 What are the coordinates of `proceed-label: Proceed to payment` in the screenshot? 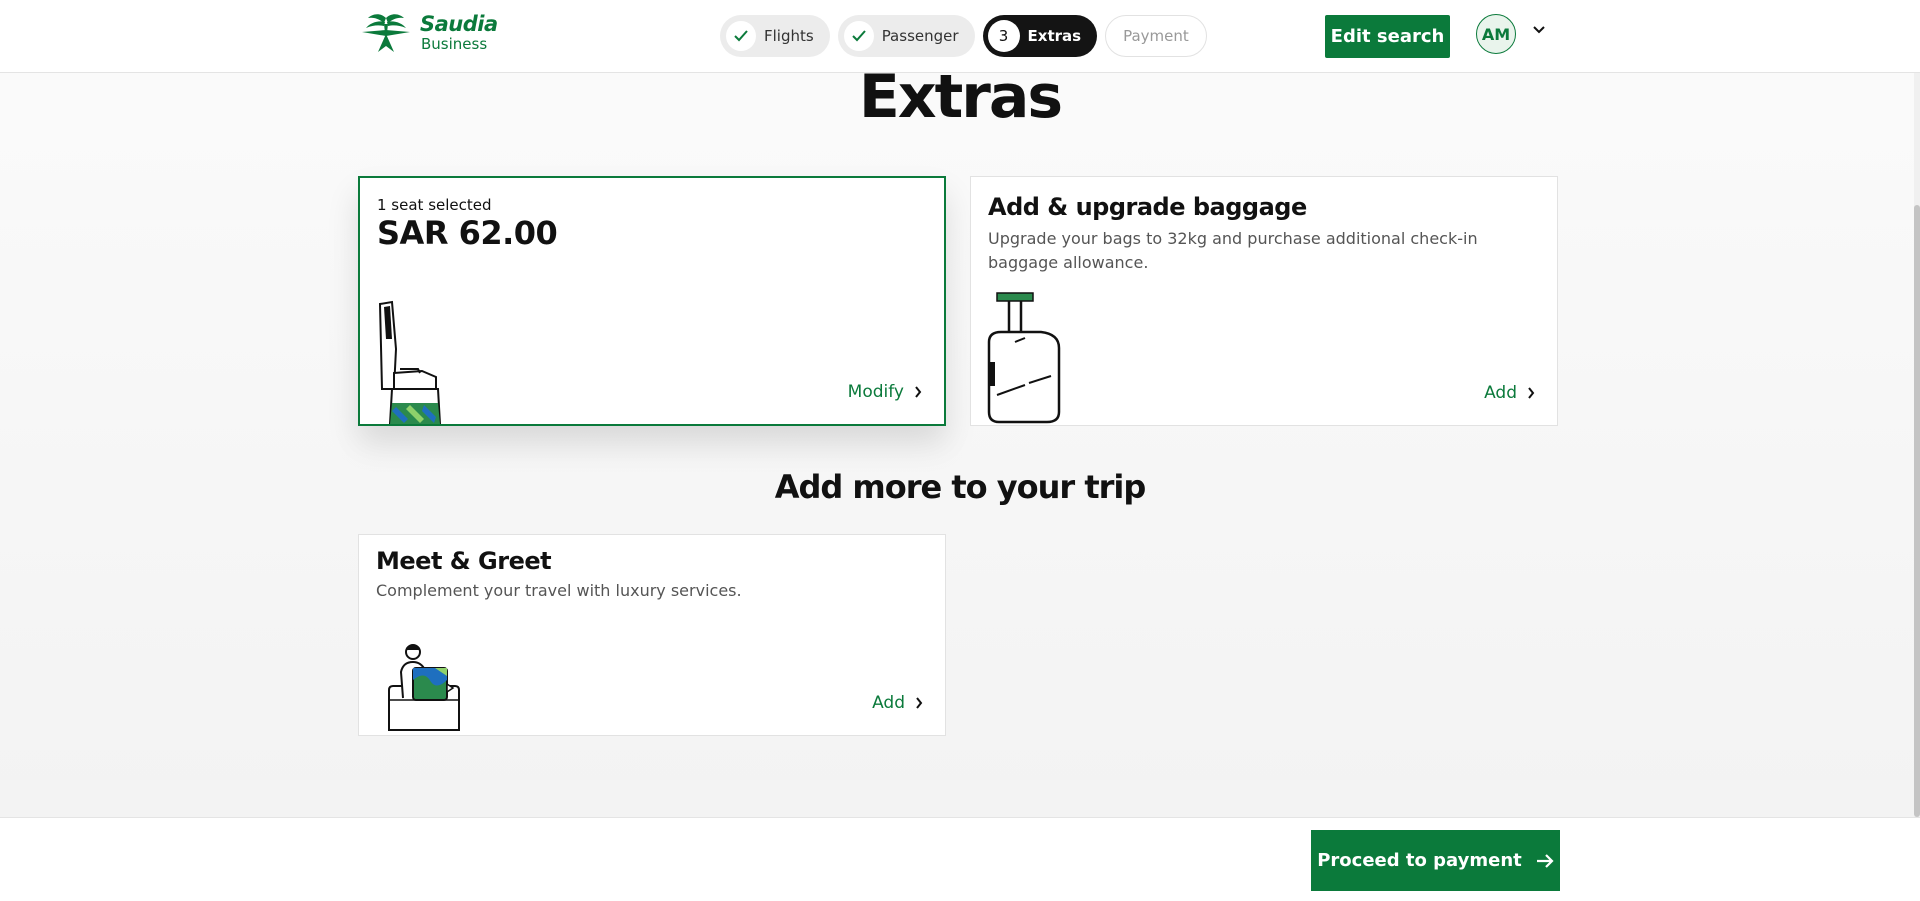 It's located at (1419, 860).